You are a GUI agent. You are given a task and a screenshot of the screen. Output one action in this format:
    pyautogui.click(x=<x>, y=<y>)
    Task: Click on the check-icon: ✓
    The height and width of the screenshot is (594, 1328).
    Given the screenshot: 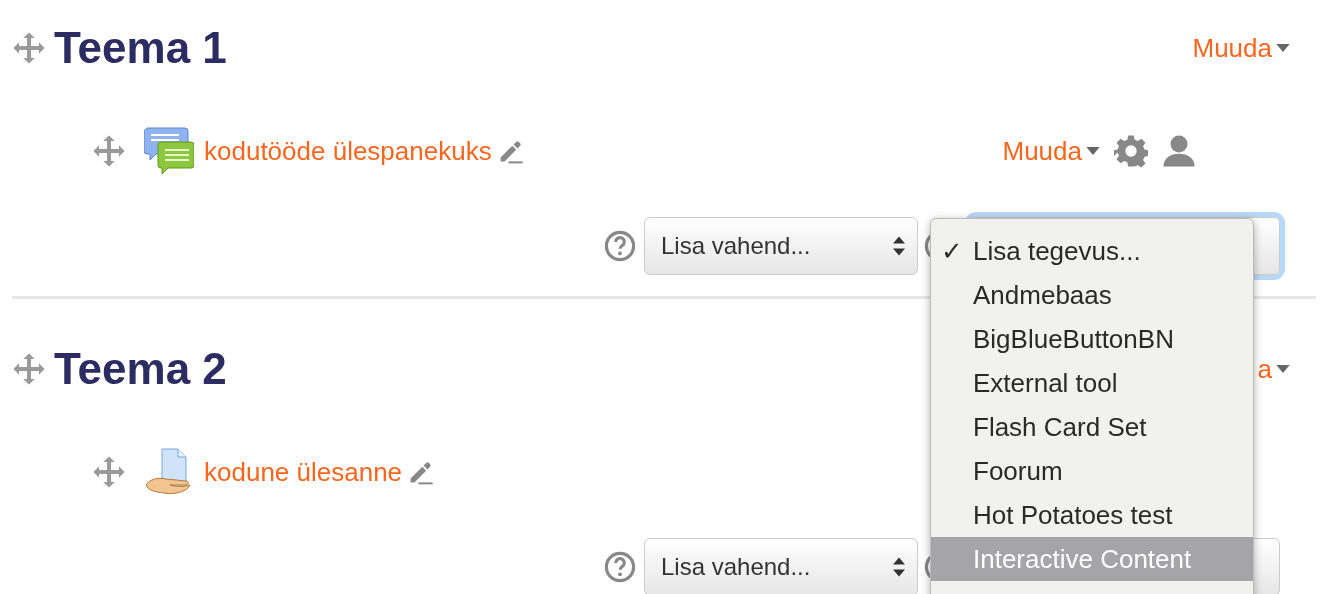 What is the action you would take?
    pyautogui.click(x=952, y=251)
    